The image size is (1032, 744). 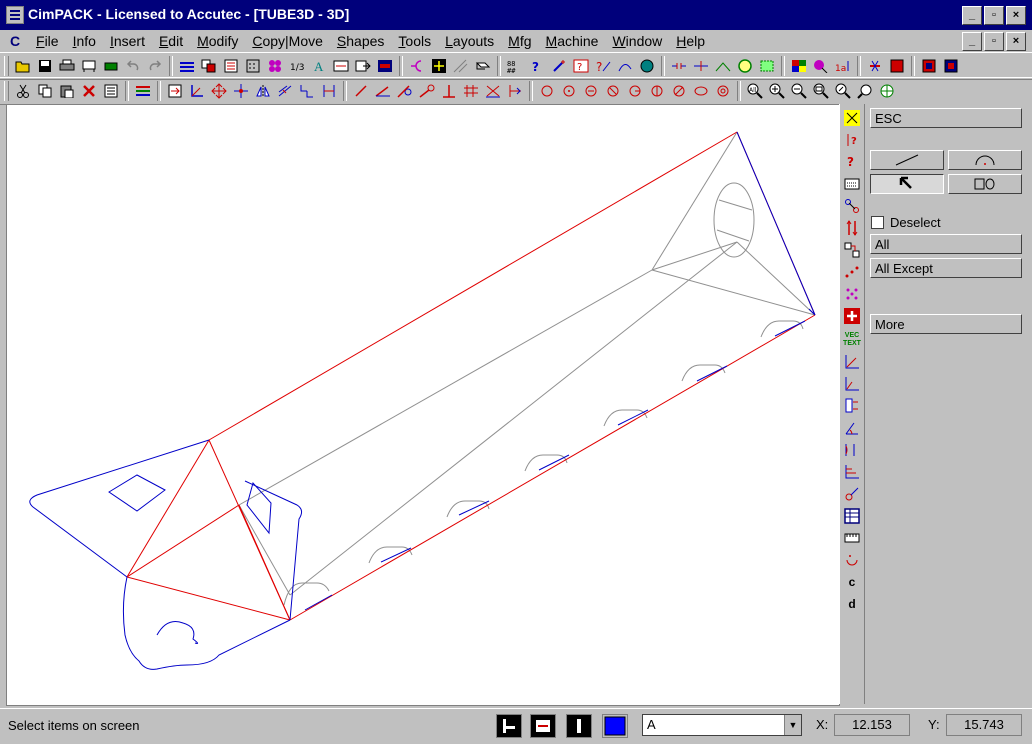 I want to click on zoom-previous-icon, so click(x=843, y=91).